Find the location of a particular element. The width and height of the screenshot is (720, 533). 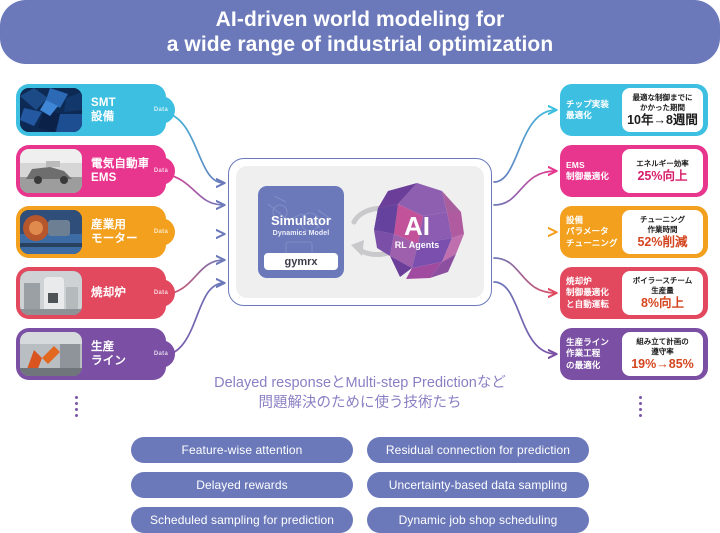

outcome-card-ems-control: EMS 制御最適化 エネルギー効率 25%向上 is located at coordinates (634, 171).